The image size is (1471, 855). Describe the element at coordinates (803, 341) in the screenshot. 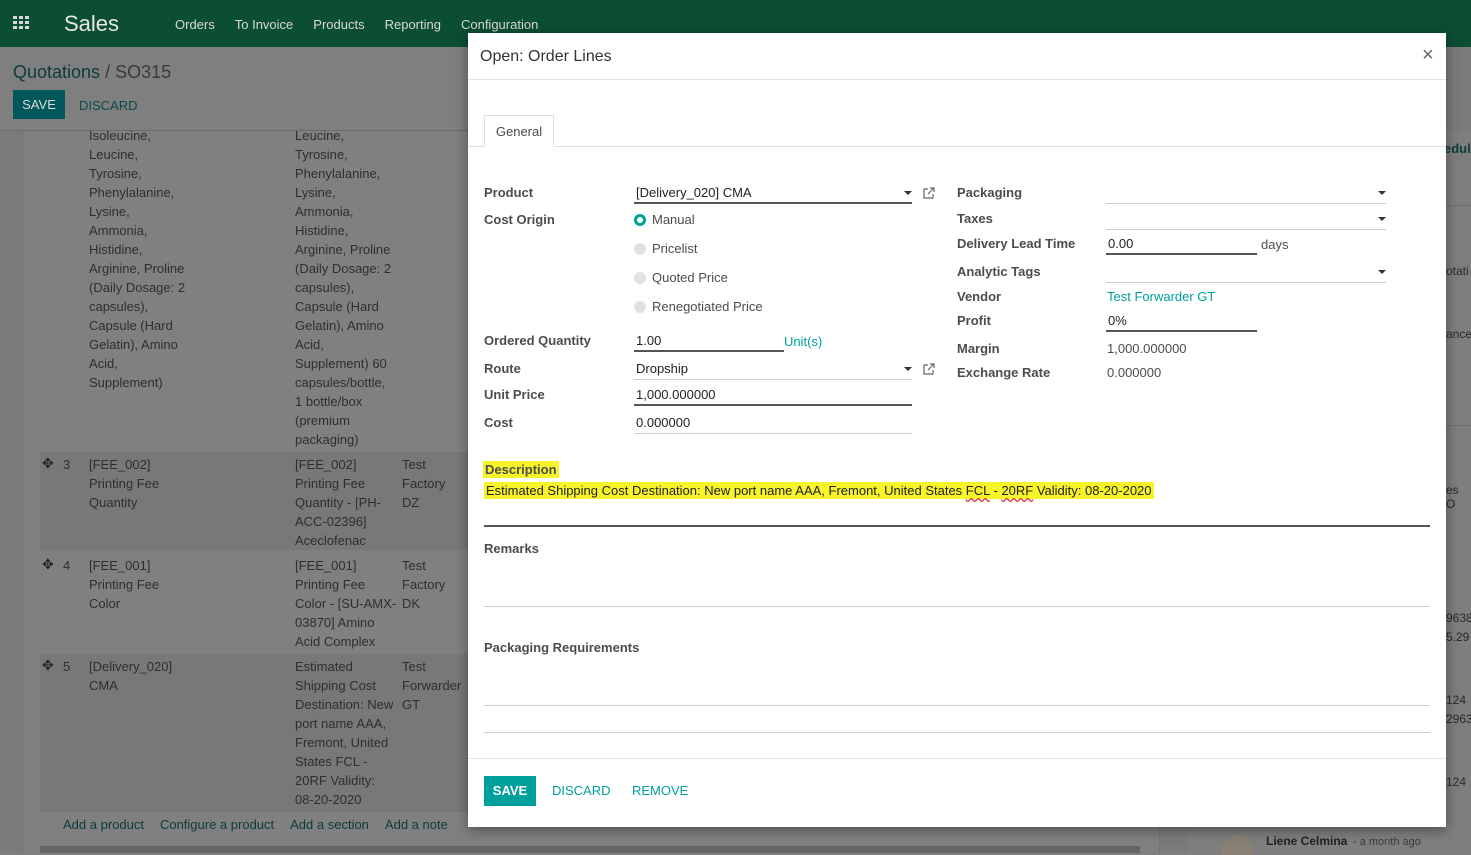

I see `uom-link: Unit(s)` at that location.